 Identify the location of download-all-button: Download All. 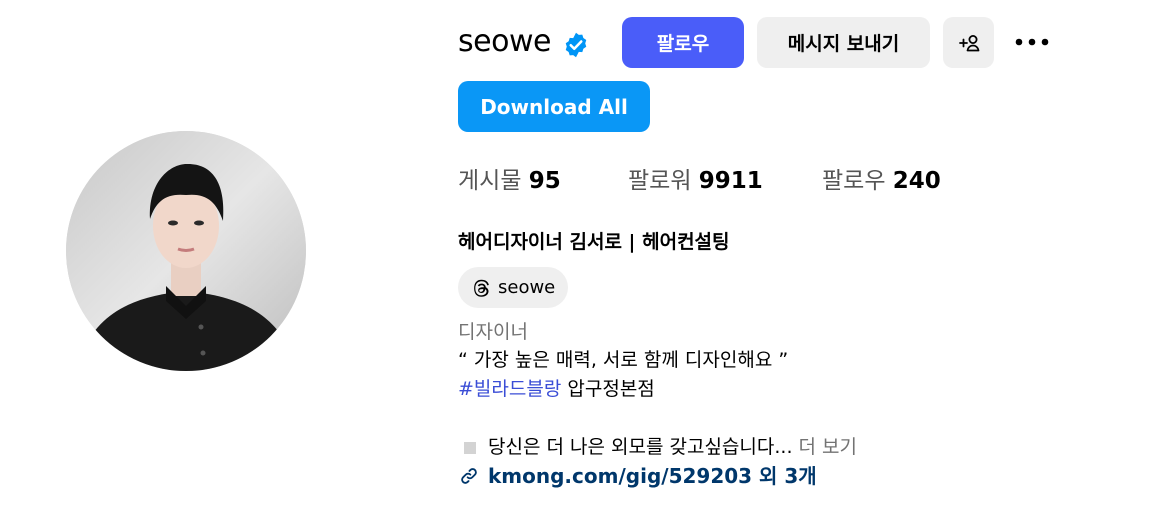
(554, 106).